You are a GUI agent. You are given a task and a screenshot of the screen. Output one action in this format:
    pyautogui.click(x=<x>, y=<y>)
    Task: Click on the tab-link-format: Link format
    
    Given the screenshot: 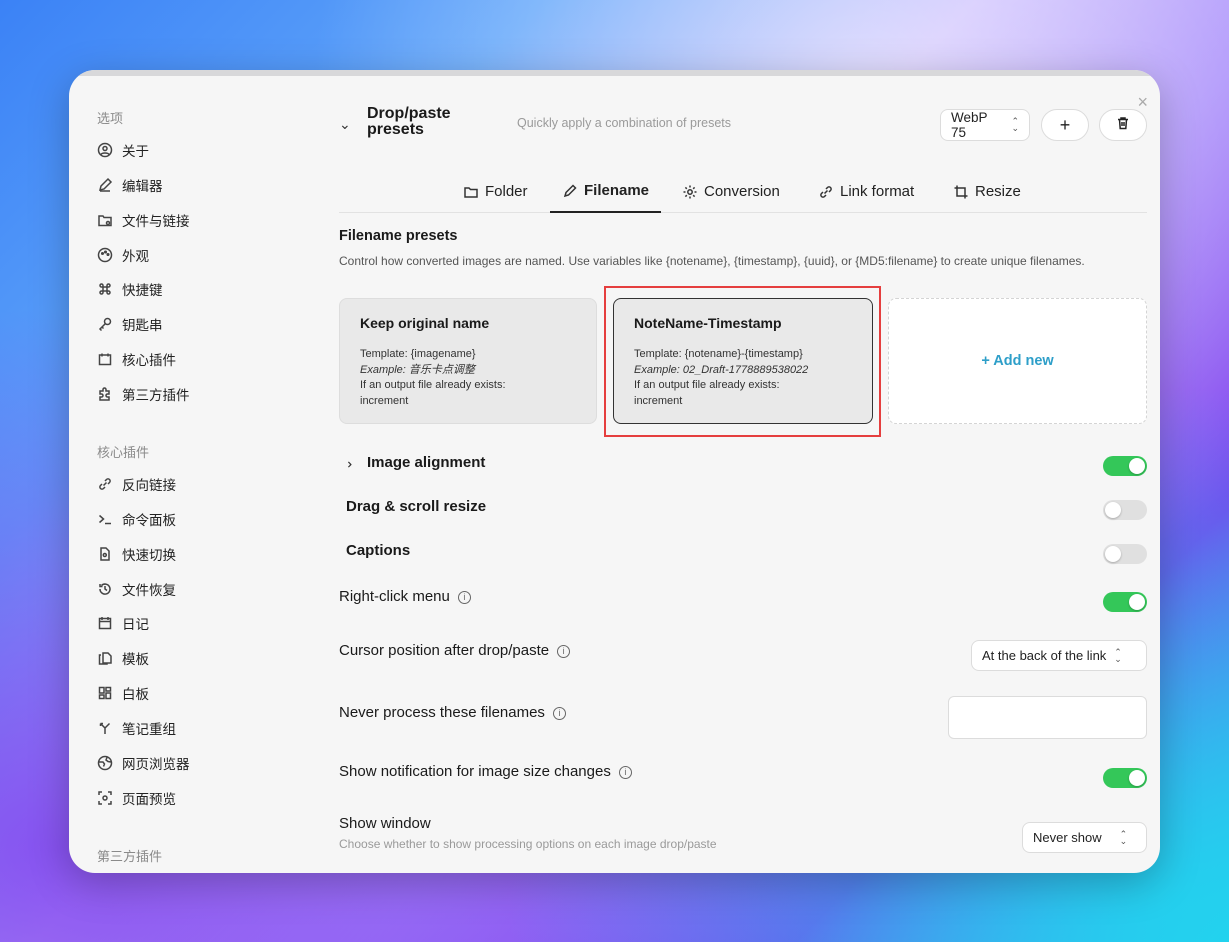 What is the action you would take?
    pyautogui.click(x=866, y=191)
    